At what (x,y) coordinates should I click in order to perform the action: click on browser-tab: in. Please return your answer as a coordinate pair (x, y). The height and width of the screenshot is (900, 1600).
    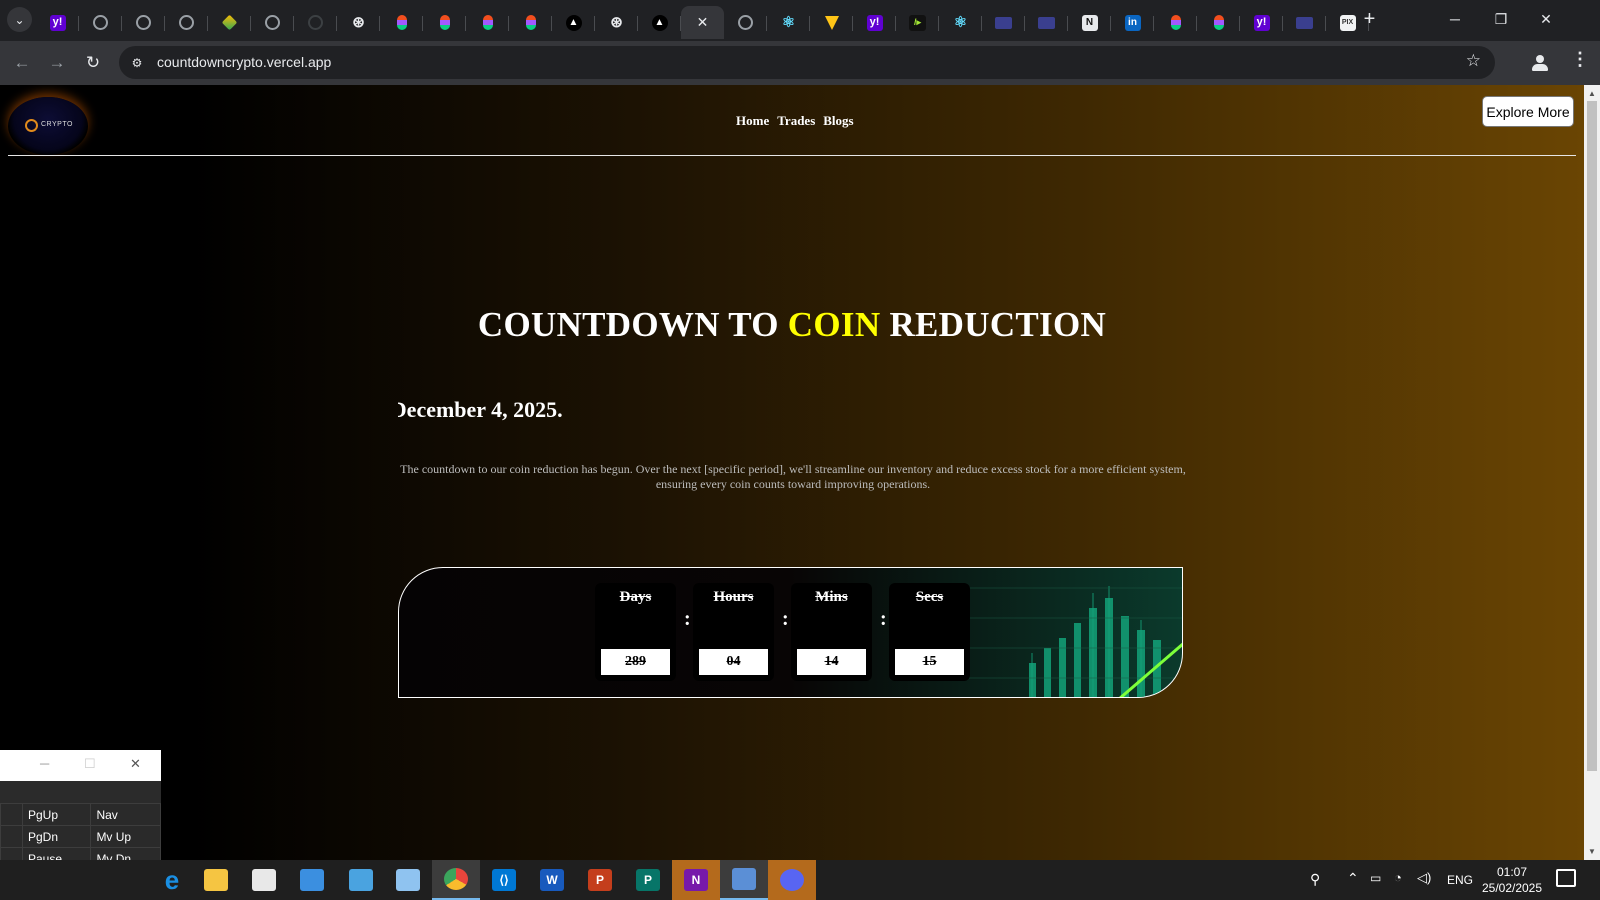
    Looking at the image, I should click on (1132, 22).